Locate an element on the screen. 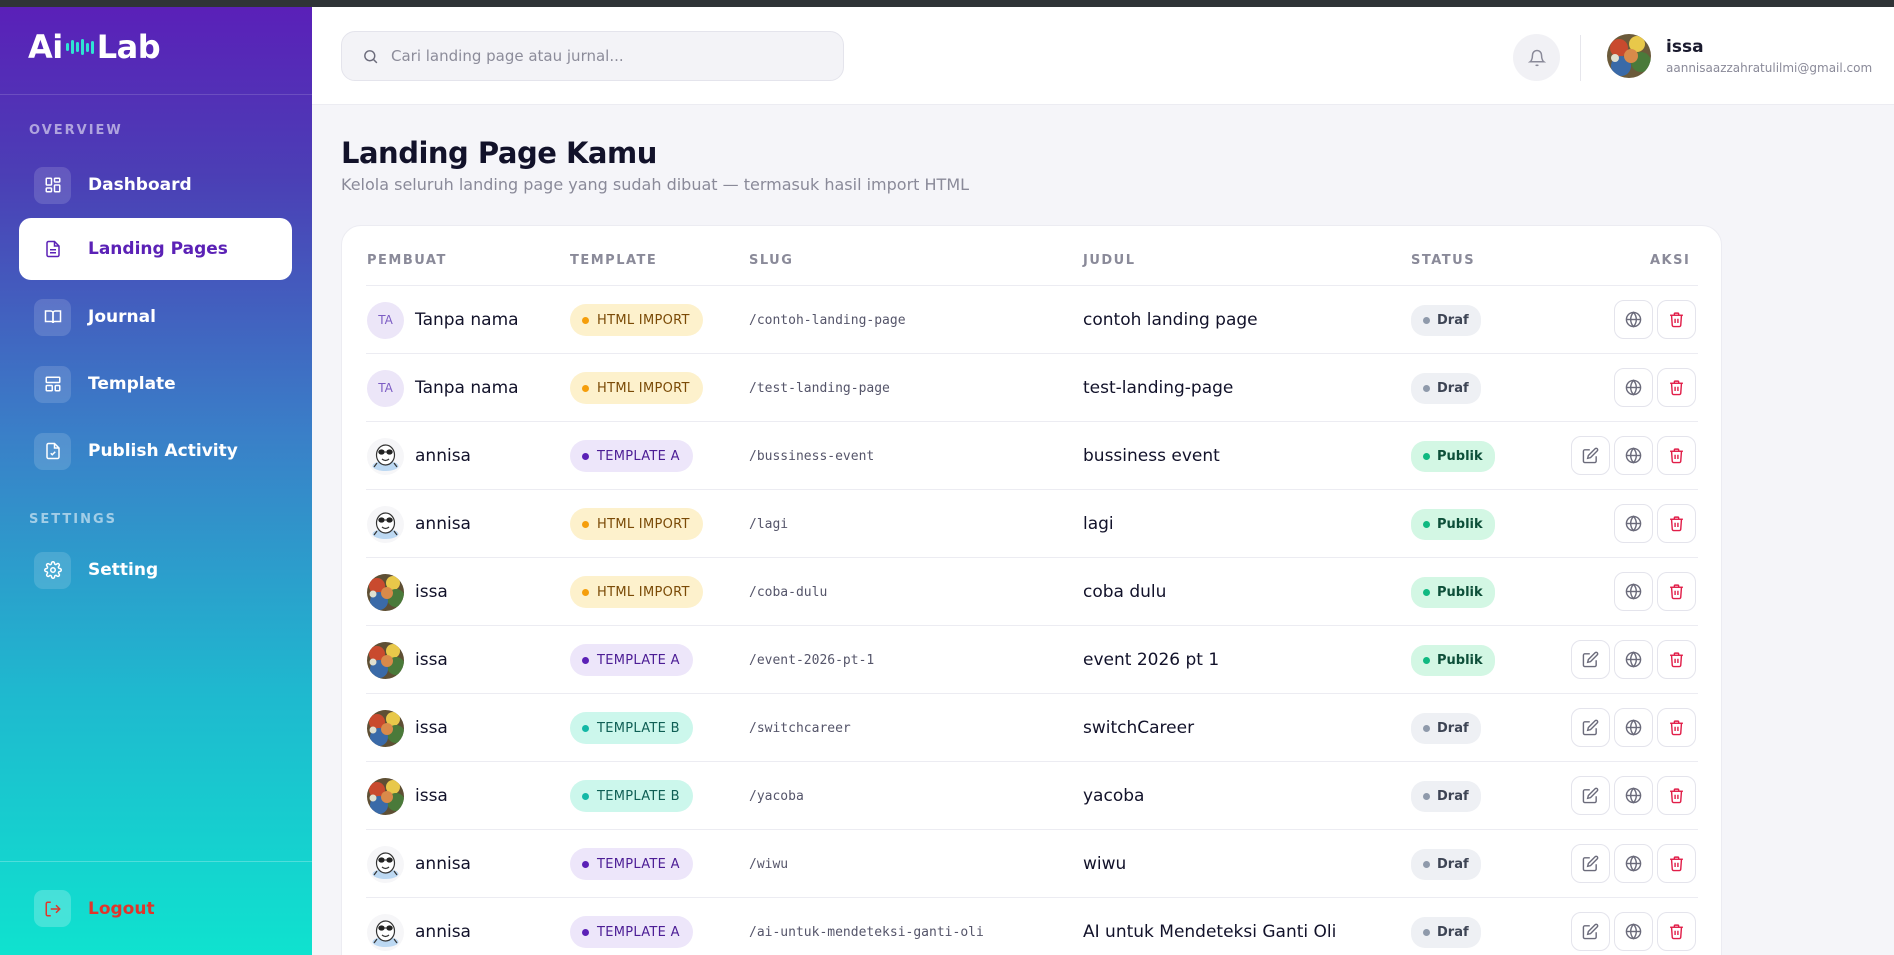 This screenshot has width=1894, height=955. search-input is located at coordinates (601, 56).